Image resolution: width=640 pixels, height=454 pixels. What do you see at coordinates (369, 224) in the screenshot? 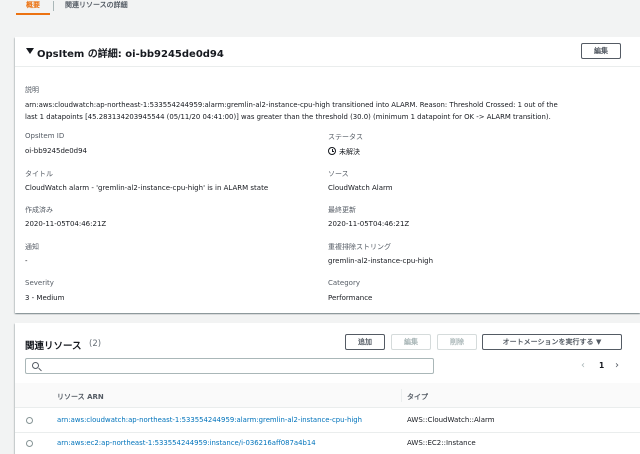
I see `updated-value: 2020-11-05T04:46:21Z` at bounding box center [369, 224].